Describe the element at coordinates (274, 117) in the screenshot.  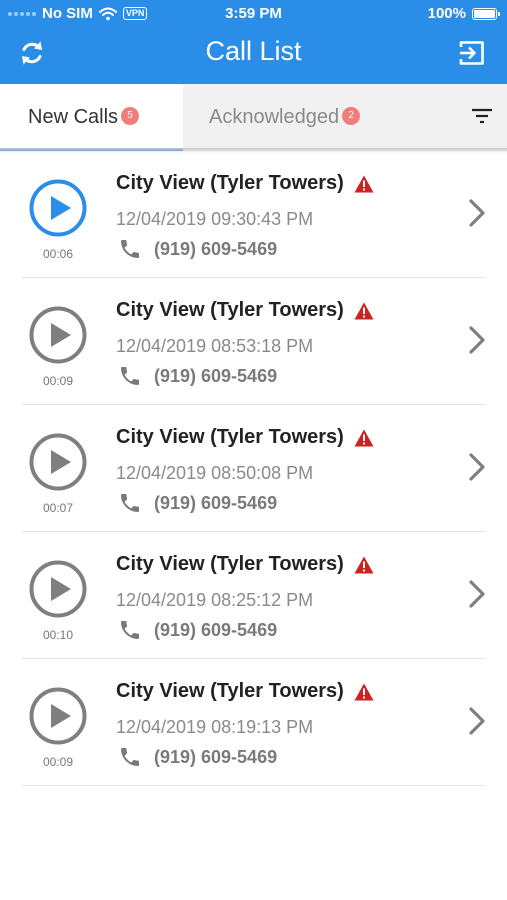
I see `tab-acknowledged-label: Acknowledged` at that location.